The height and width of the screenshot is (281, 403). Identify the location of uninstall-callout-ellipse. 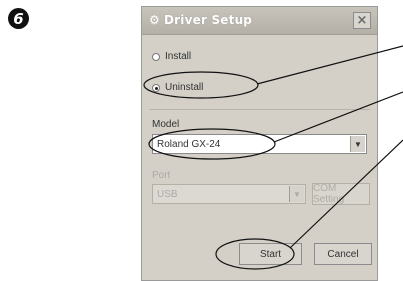
(201, 85).